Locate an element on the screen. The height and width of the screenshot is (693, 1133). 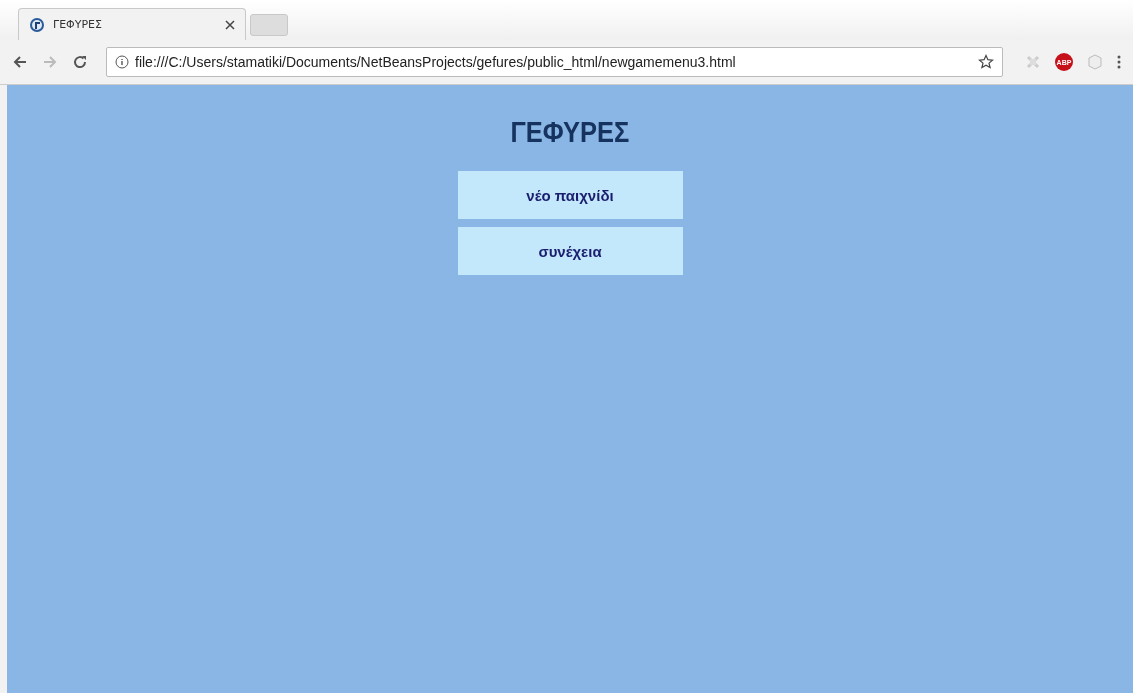
address-bar: file:///C:/Users/stamatiki/Documents/NetBeansProjects/gefures/public_html/newgamemenu3.html is located at coordinates (554, 62).